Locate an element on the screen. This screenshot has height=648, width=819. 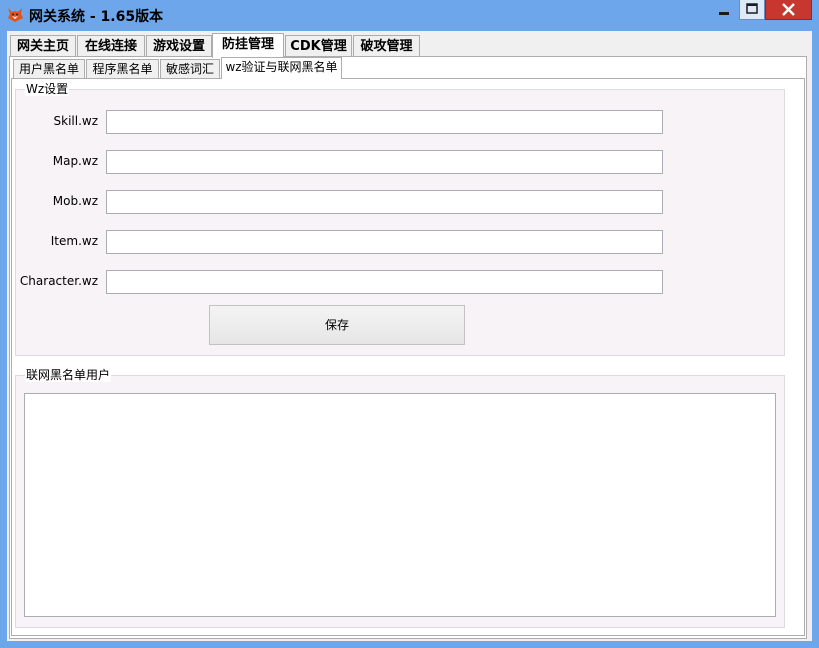
close-icon is located at coordinates (788, 9).